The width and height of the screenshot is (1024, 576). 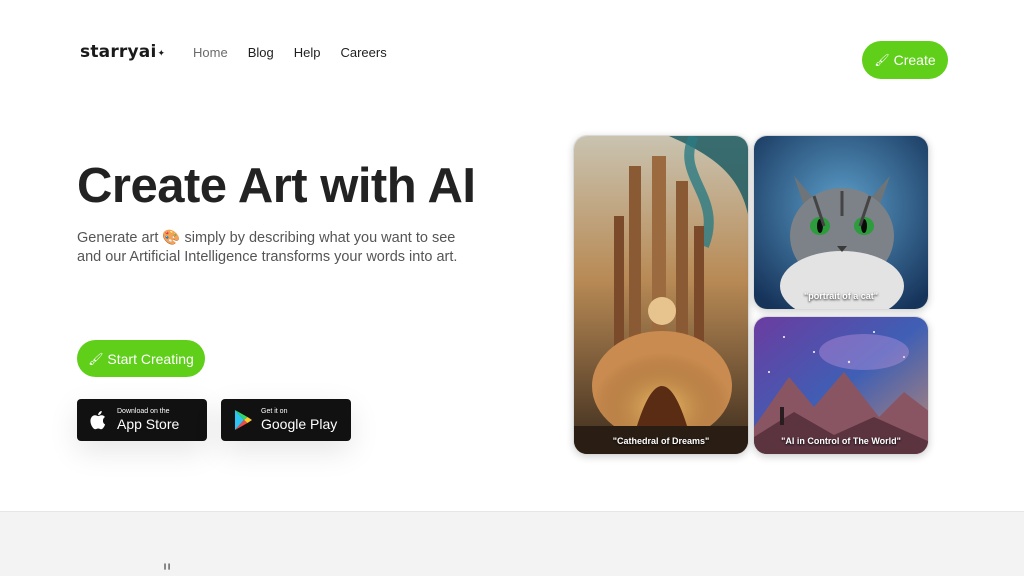 I want to click on logo: starryai✦, so click(x=122, y=52).